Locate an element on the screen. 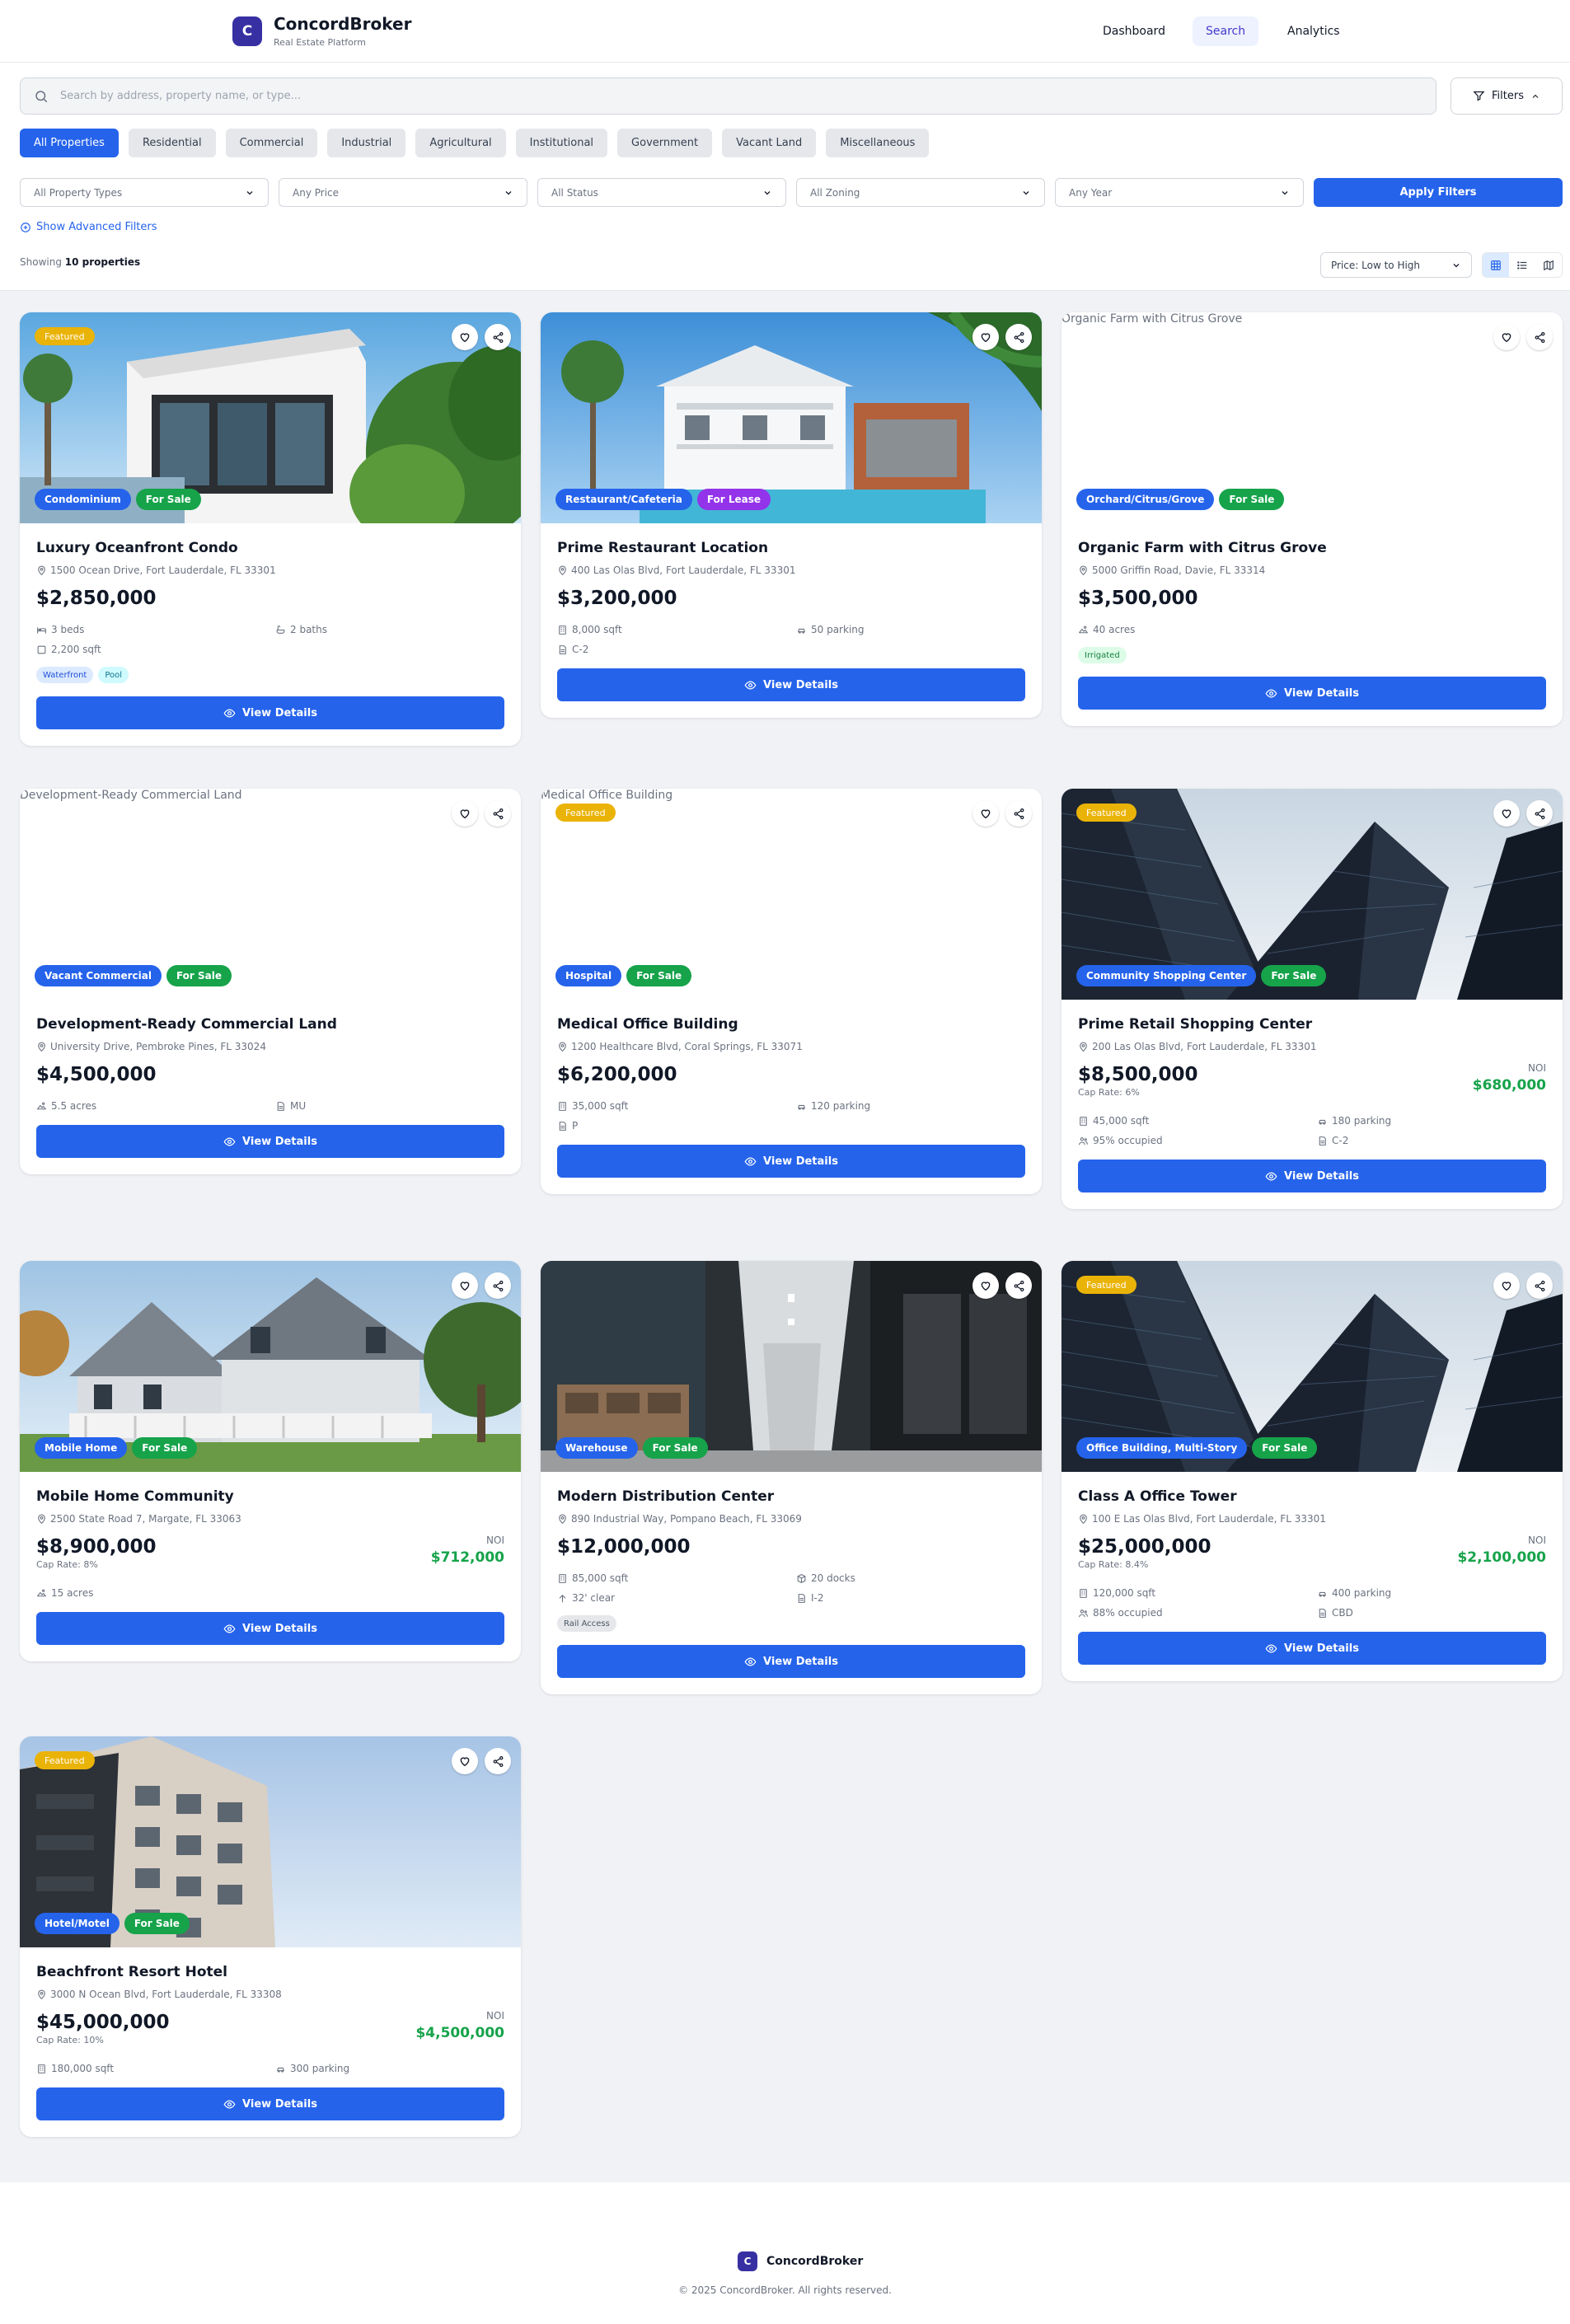  category-chip-miscellaneous: Miscellaneous is located at coordinates (878, 143).